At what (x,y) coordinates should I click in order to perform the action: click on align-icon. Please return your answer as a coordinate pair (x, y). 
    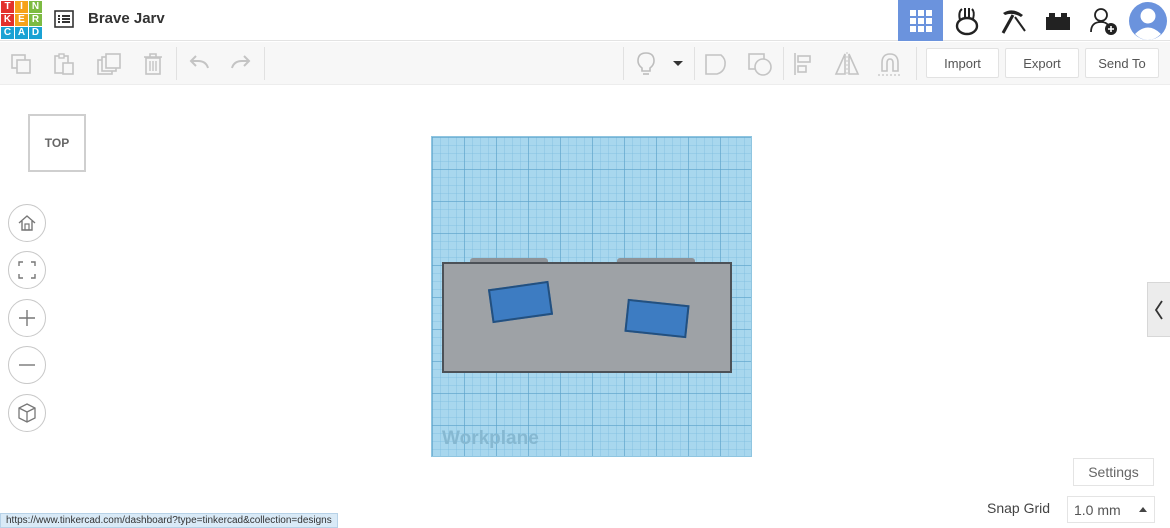
    Looking at the image, I should click on (802, 64).